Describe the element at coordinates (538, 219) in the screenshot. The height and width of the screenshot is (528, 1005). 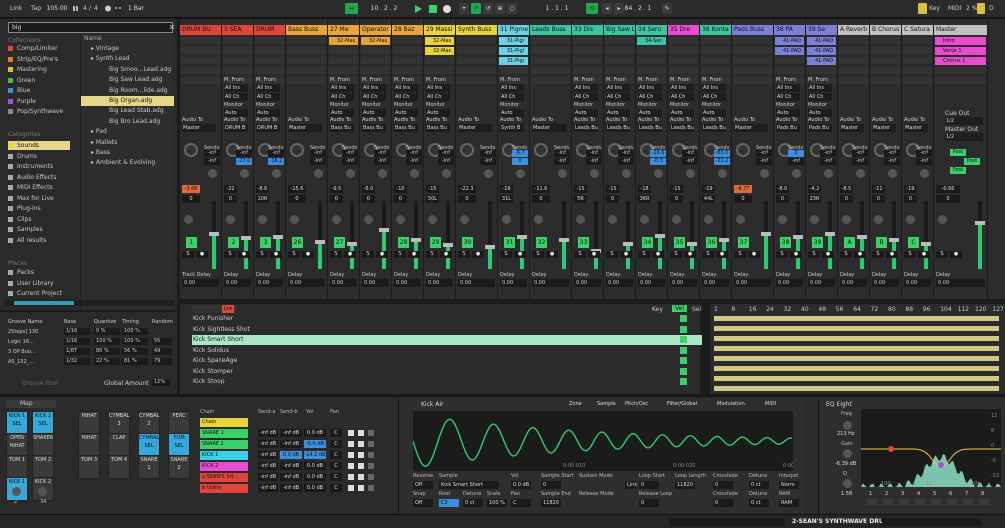
I see `pan-small-knob` at that location.